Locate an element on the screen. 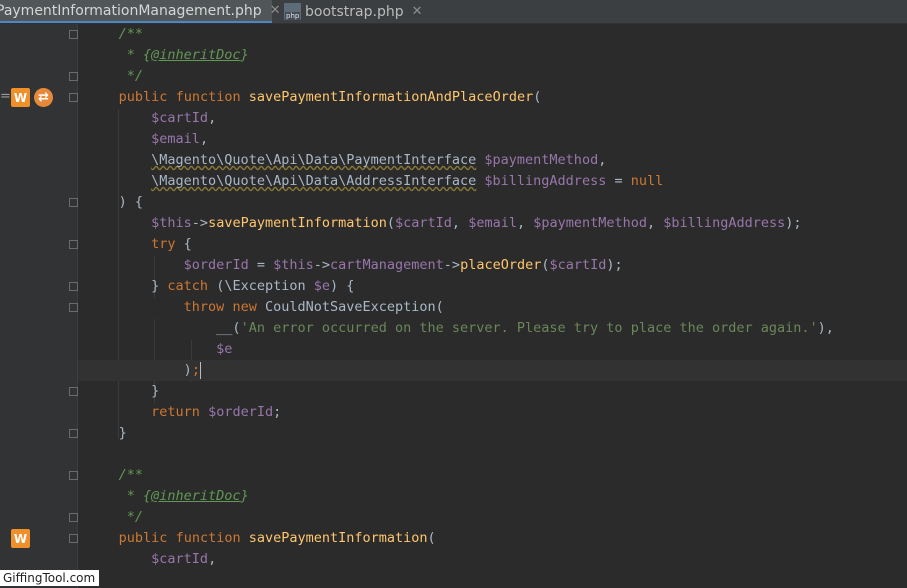  code-line: try { is located at coordinates (171, 244).